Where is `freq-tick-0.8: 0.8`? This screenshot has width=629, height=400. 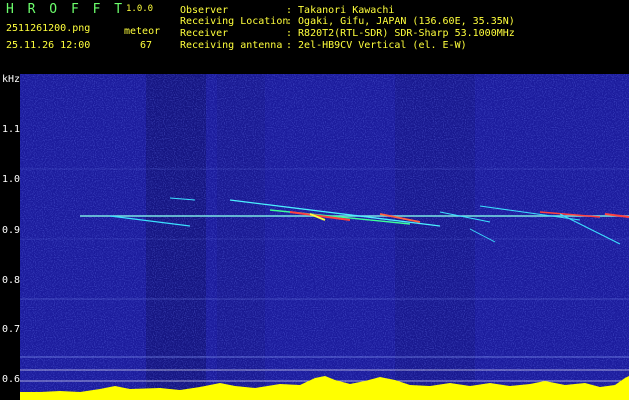 freq-tick-0.8: 0.8 is located at coordinates (11, 280).